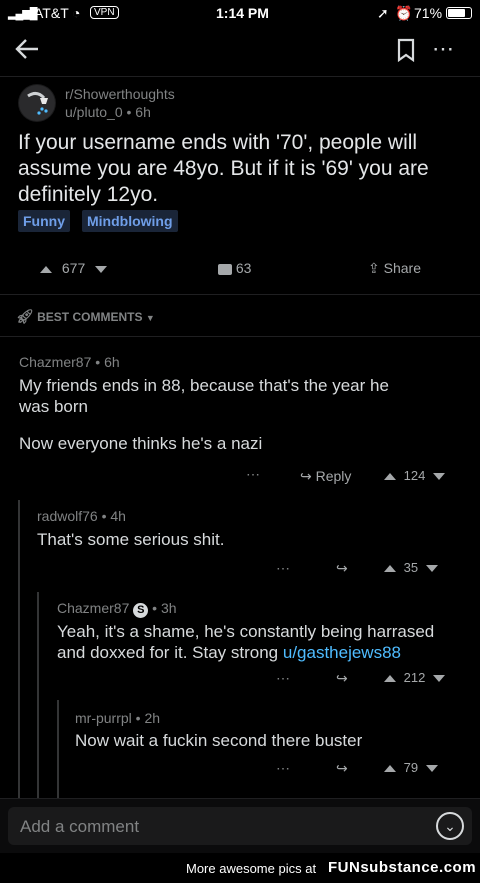  I want to click on comment-count: 63, so click(243, 268).